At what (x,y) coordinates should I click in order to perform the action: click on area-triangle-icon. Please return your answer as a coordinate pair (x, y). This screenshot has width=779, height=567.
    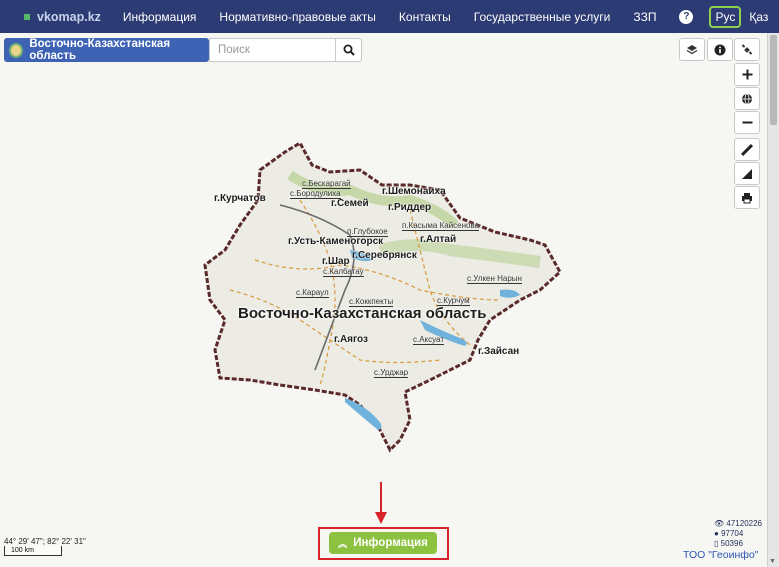
    Looking at the image, I should click on (747, 173).